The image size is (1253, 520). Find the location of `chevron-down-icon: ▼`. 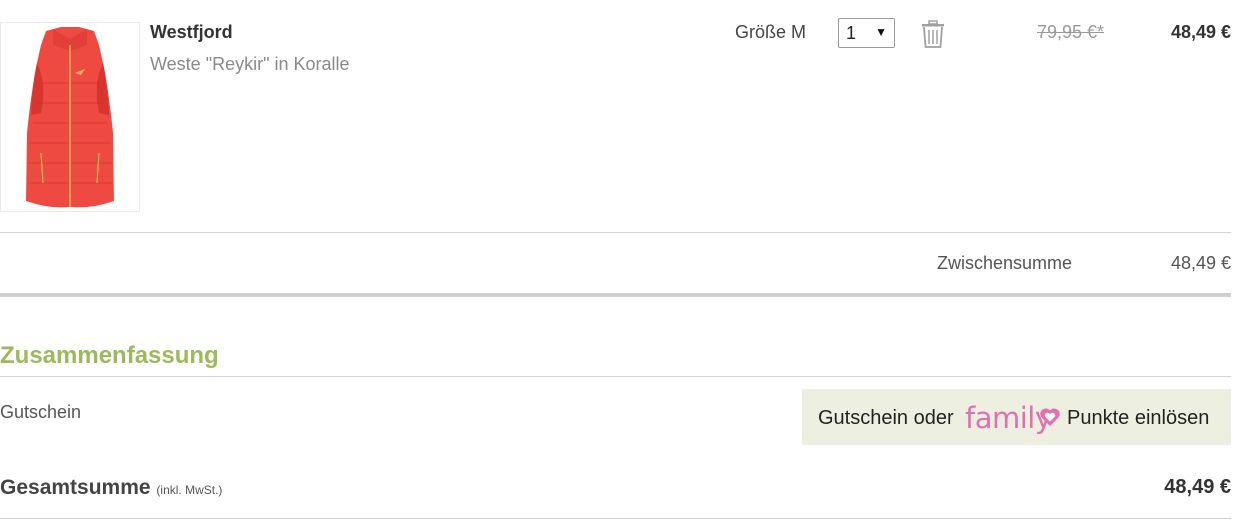

chevron-down-icon: ▼ is located at coordinates (881, 32).